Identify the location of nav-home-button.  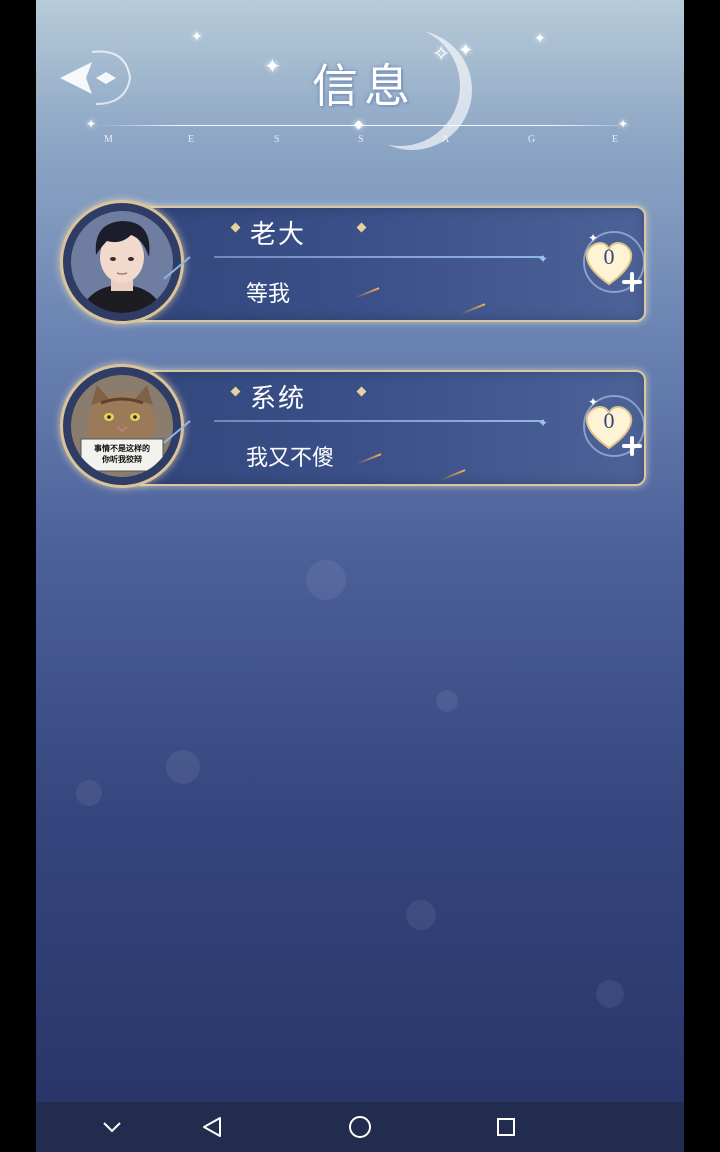
(360, 1127).